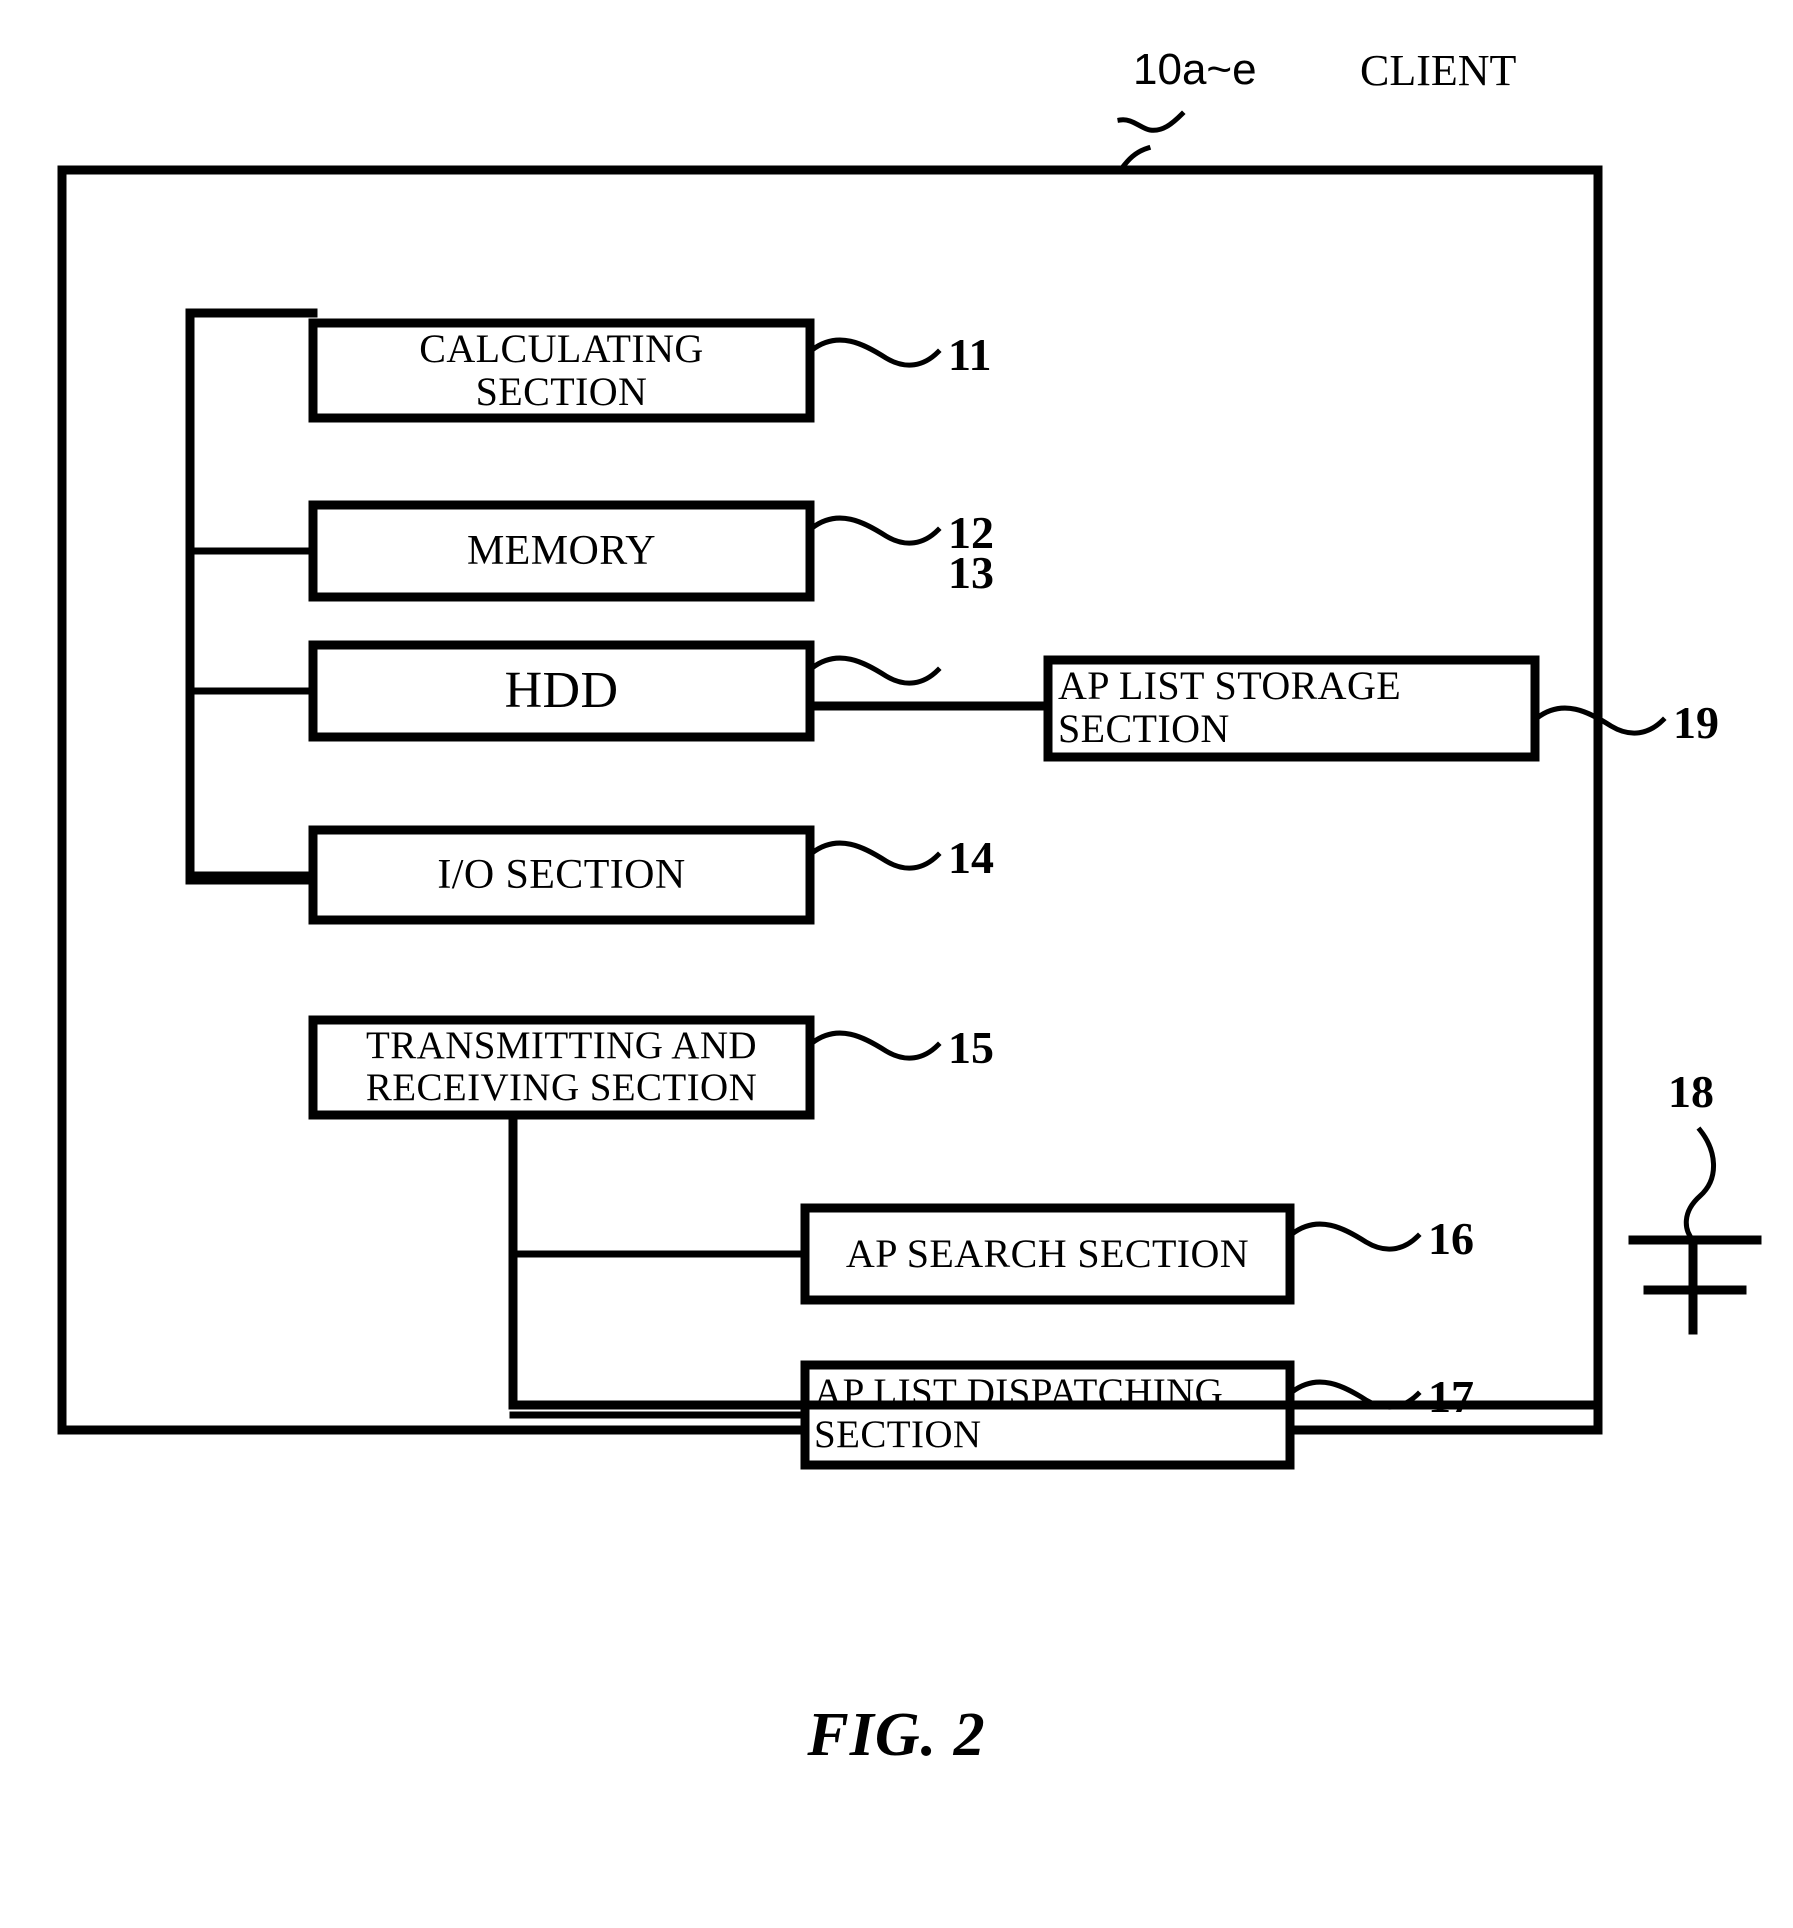 This screenshot has width=1793, height=1928. Describe the element at coordinates (1047, 1254) in the screenshot. I see `box-ap-search-section` at that location.